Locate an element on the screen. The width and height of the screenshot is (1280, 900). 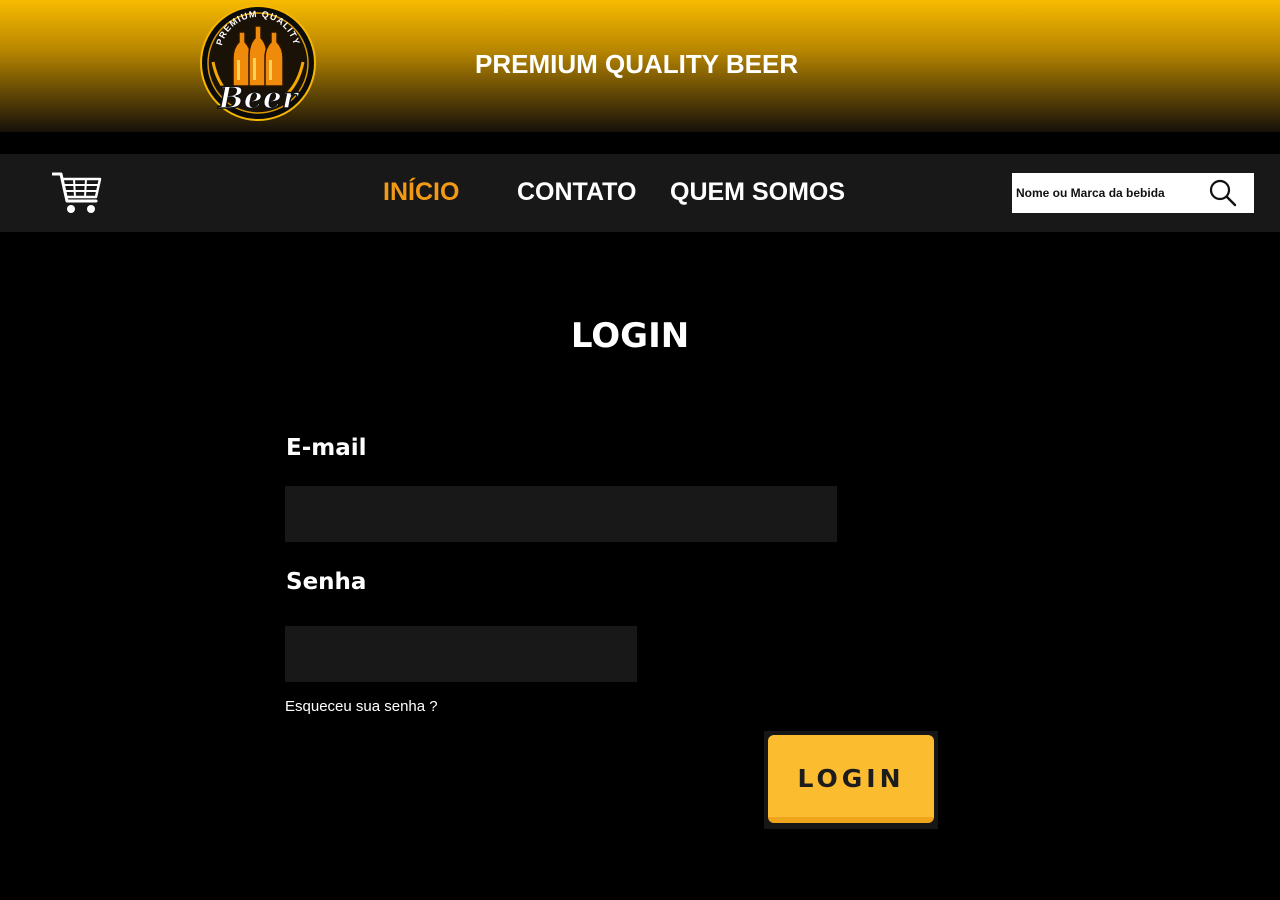
search-box is located at coordinates (1133, 193).